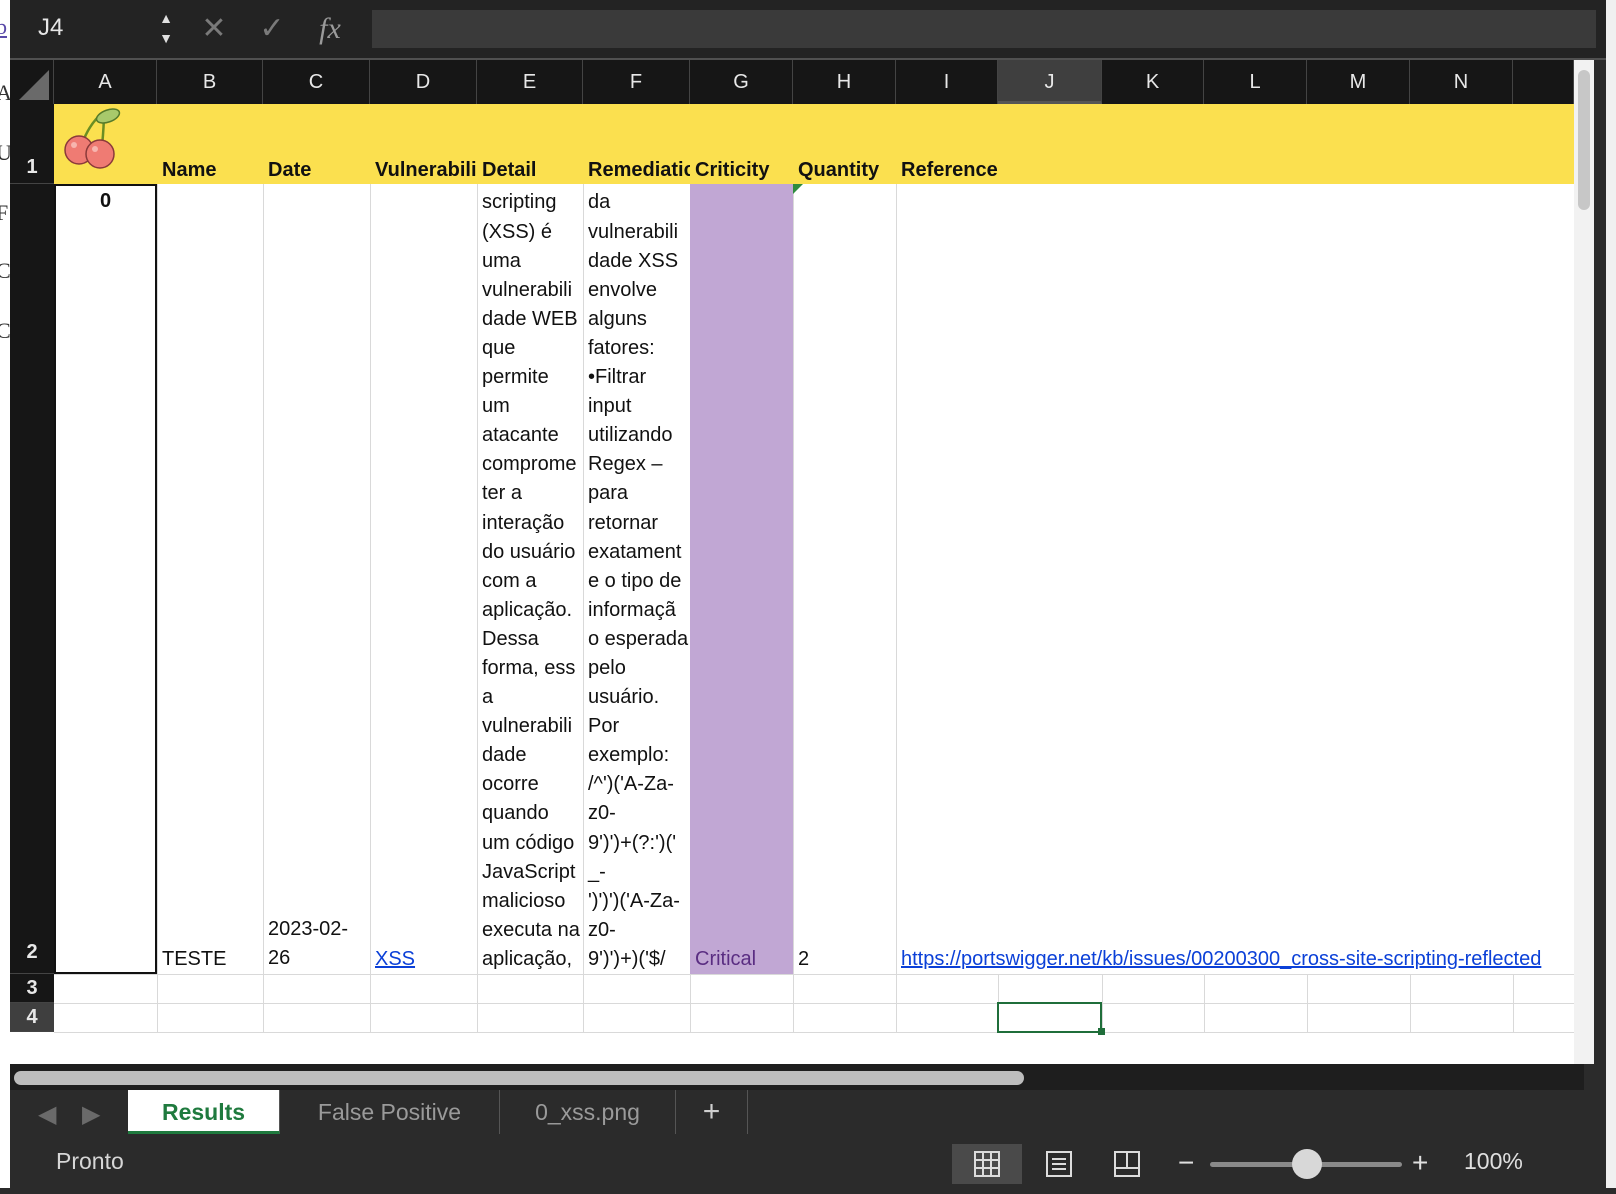 The width and height of the screenshot is (1616, 1194). Describe the element at coordinates (204, 1112) in the screenshot. I see `tab-results: Results` at that location.